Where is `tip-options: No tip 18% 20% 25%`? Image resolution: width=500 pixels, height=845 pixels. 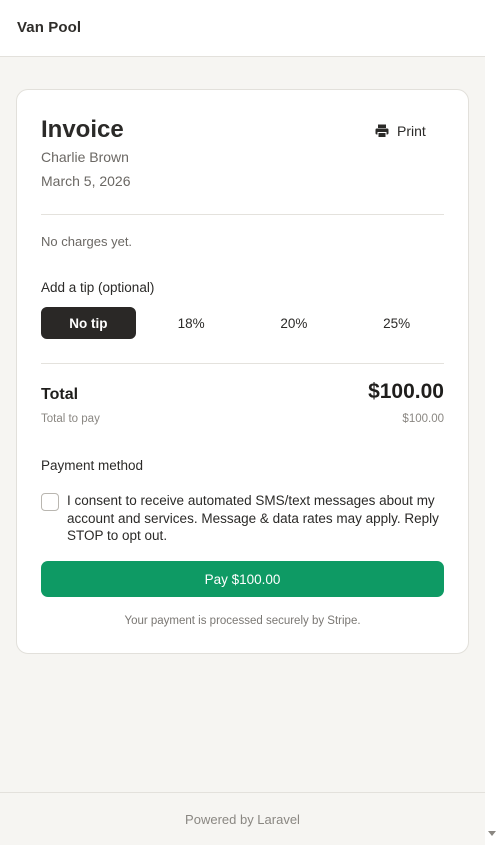 tip-options: No tip 18% 20% 25% is located at coordinates (242, 323).